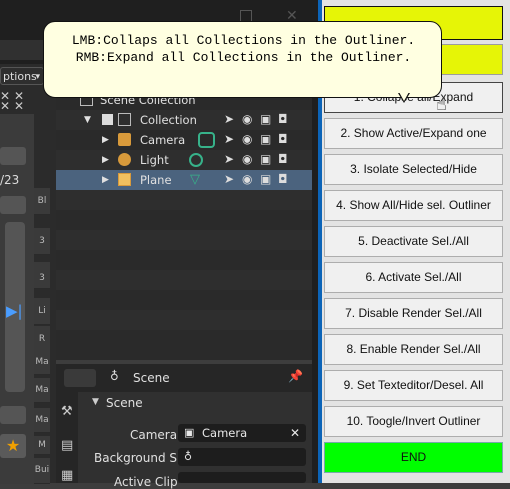 The height and width of the screenshot is (489, 510). I want to click on light-data-icon, so click(196, 160).